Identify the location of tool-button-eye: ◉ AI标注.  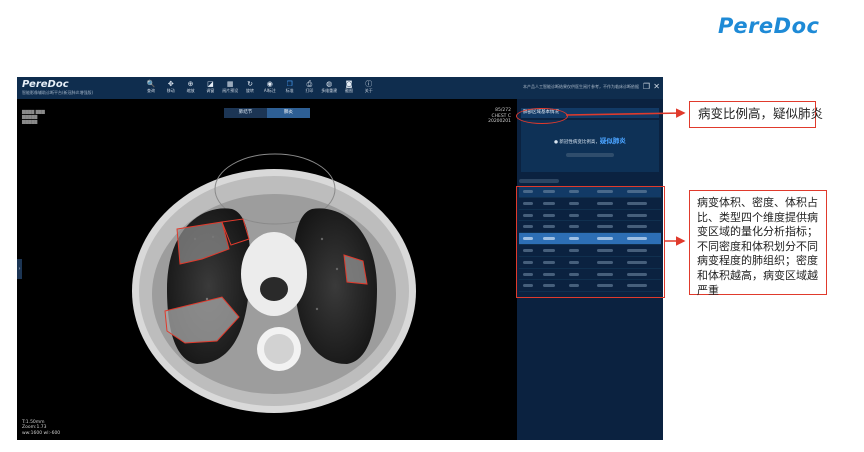
(270, 87).